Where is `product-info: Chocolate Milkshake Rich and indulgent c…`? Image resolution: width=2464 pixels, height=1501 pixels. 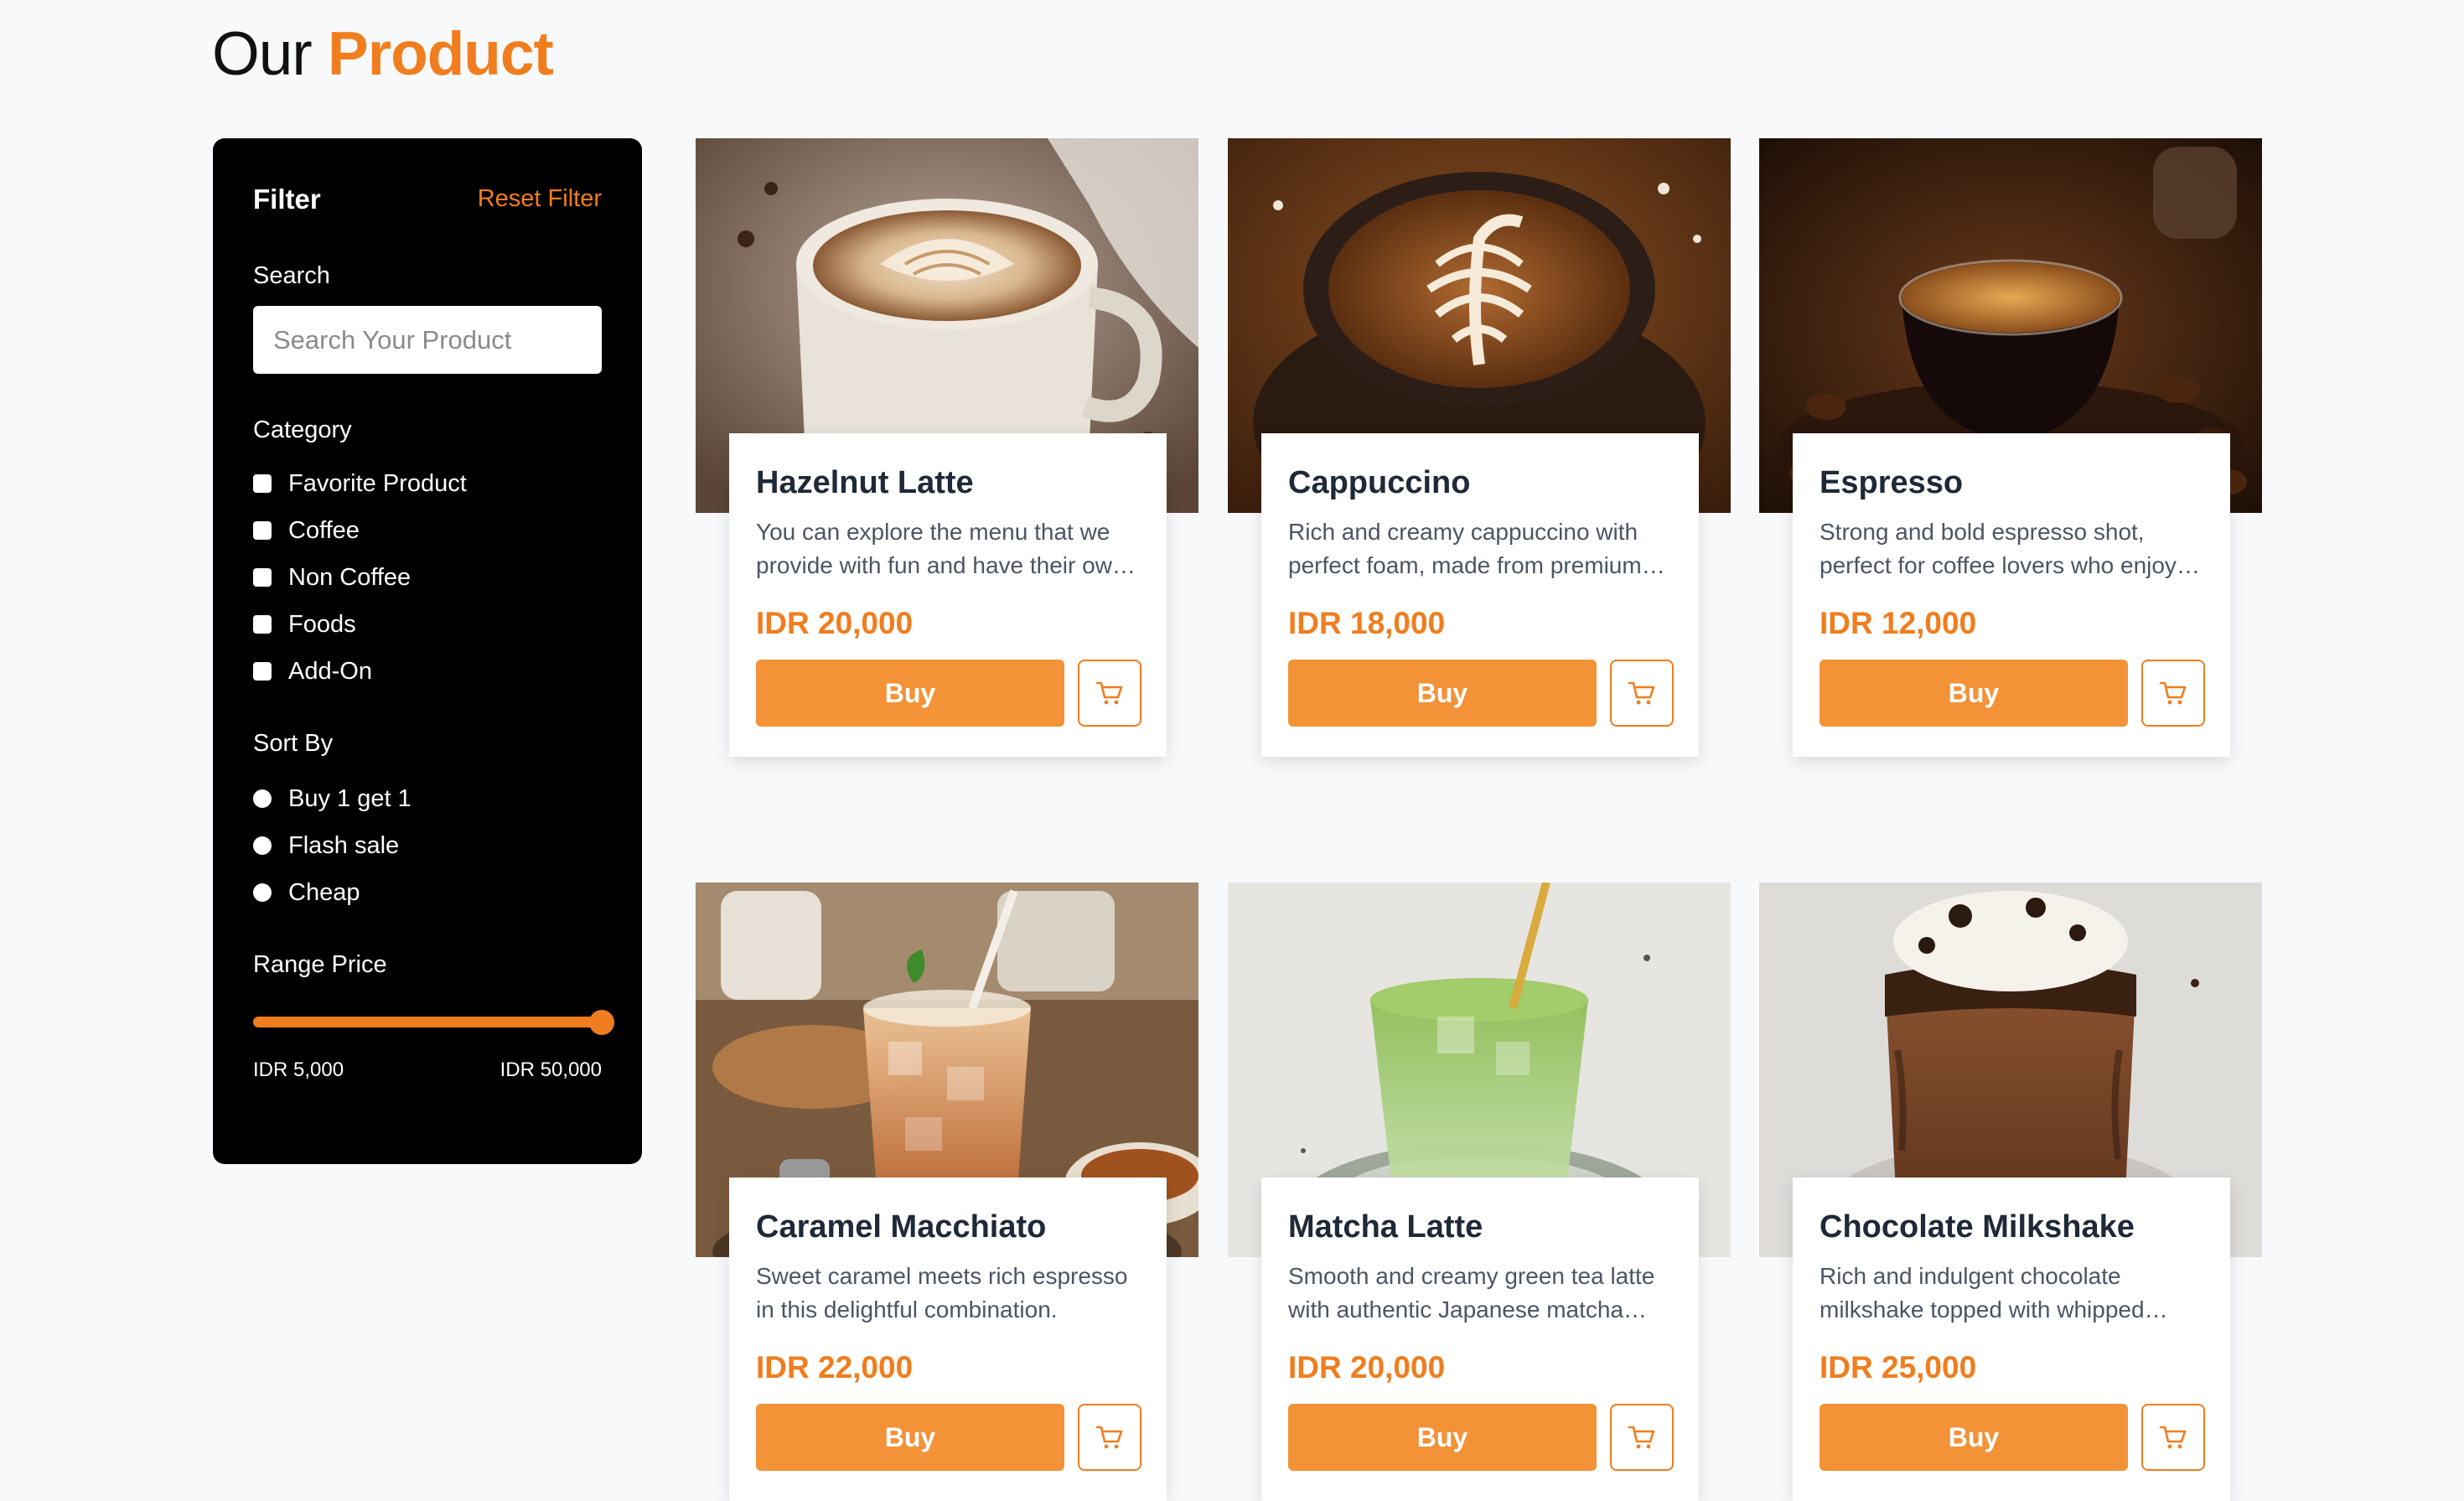
product-info: Chocolate Milkshake Rich and indulgent c… is located at coordinates (2011, 1340).